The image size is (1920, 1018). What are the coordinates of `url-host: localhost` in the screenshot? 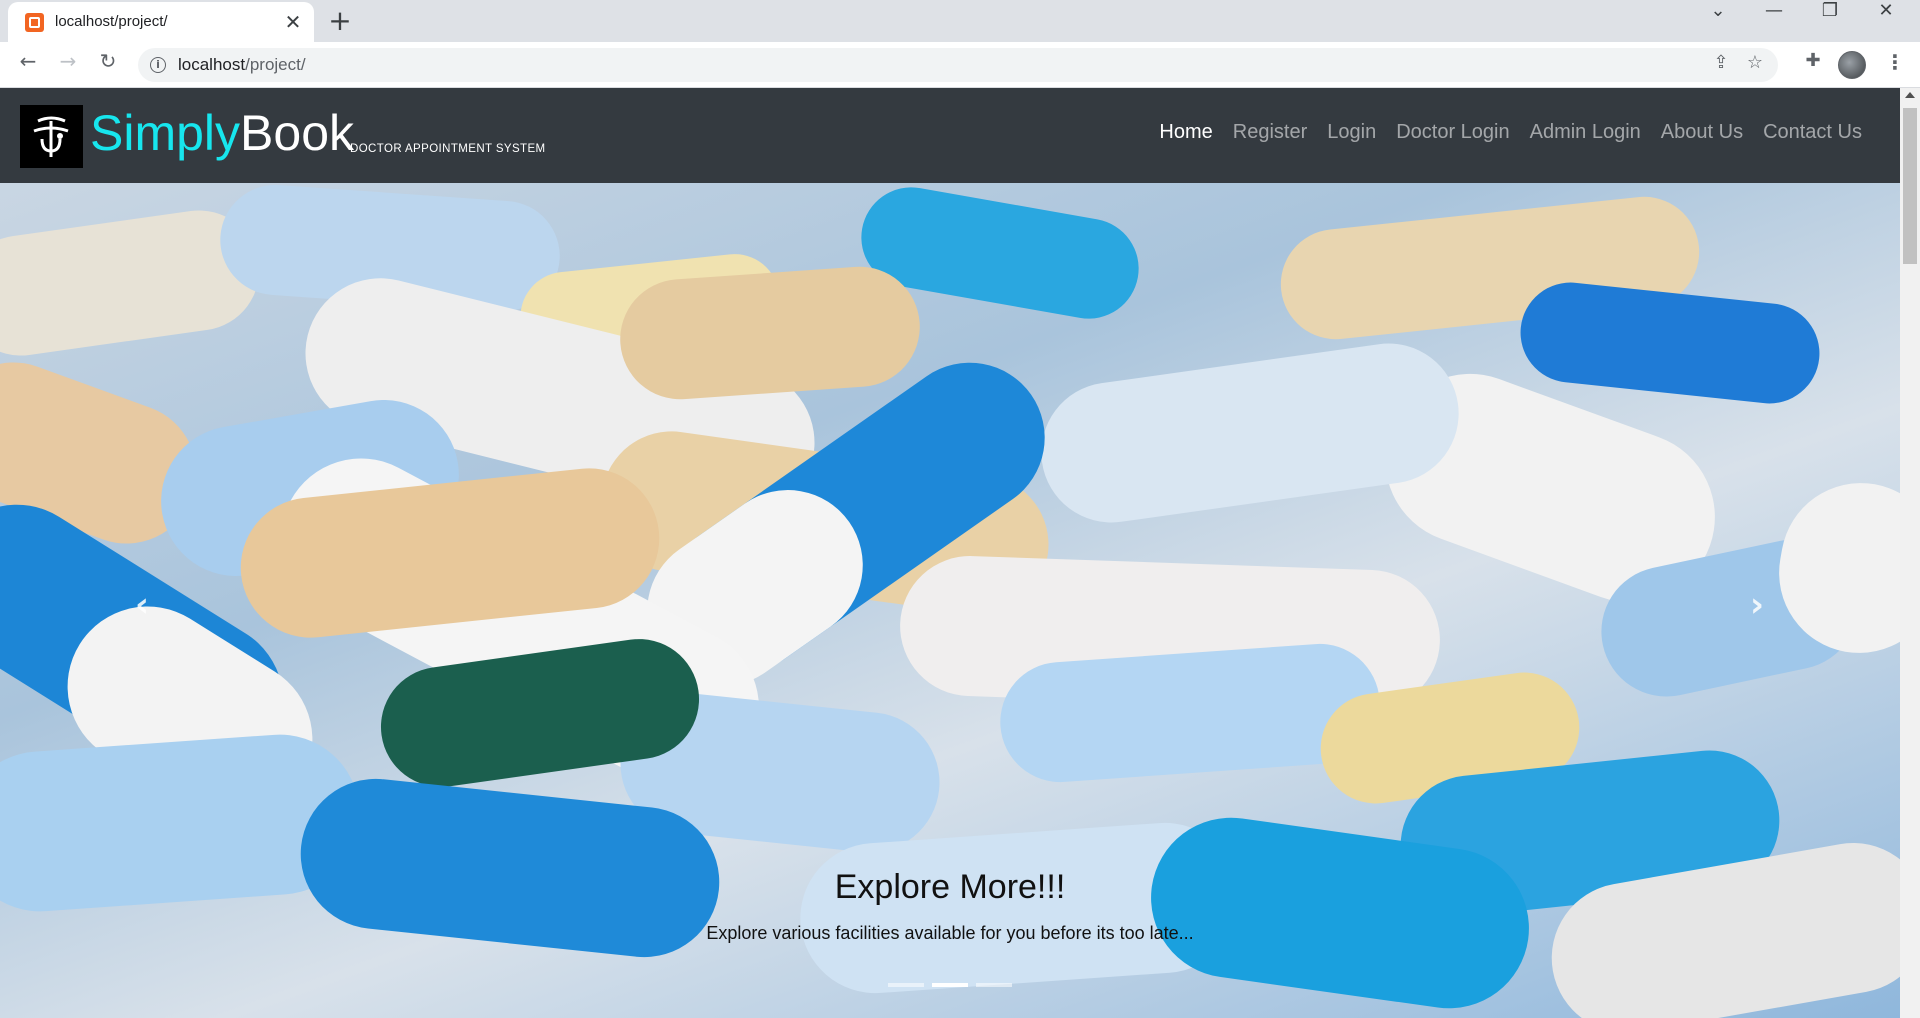 It's located at (212, 64).